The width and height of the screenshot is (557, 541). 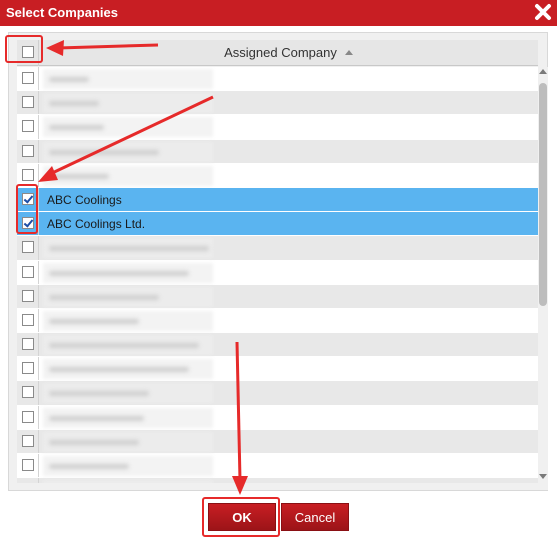 I want to click on grid-header: Assigned Company, so click(x=277, y=53).